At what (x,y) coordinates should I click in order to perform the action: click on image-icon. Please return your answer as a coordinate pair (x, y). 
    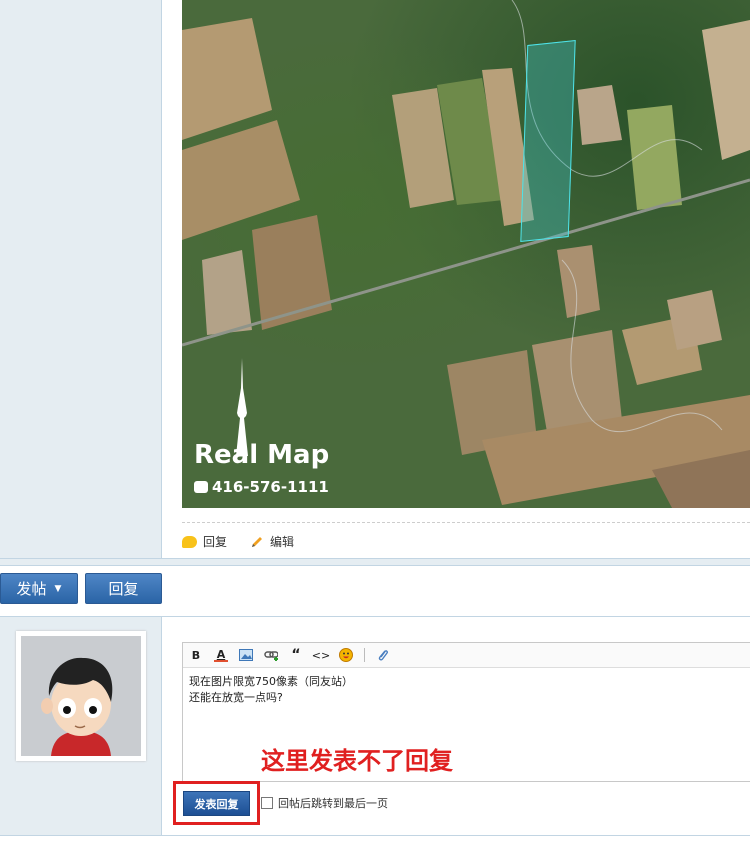
    Looking at the image, I should click on (246, 655).